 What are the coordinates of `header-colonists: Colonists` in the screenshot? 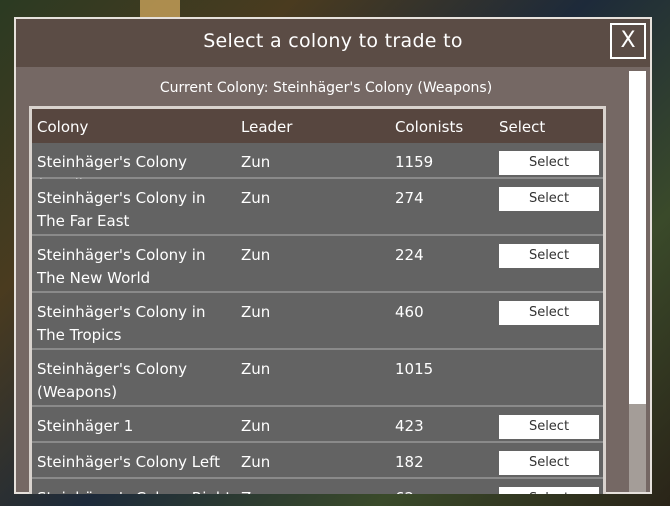 It's located at (429, 127).